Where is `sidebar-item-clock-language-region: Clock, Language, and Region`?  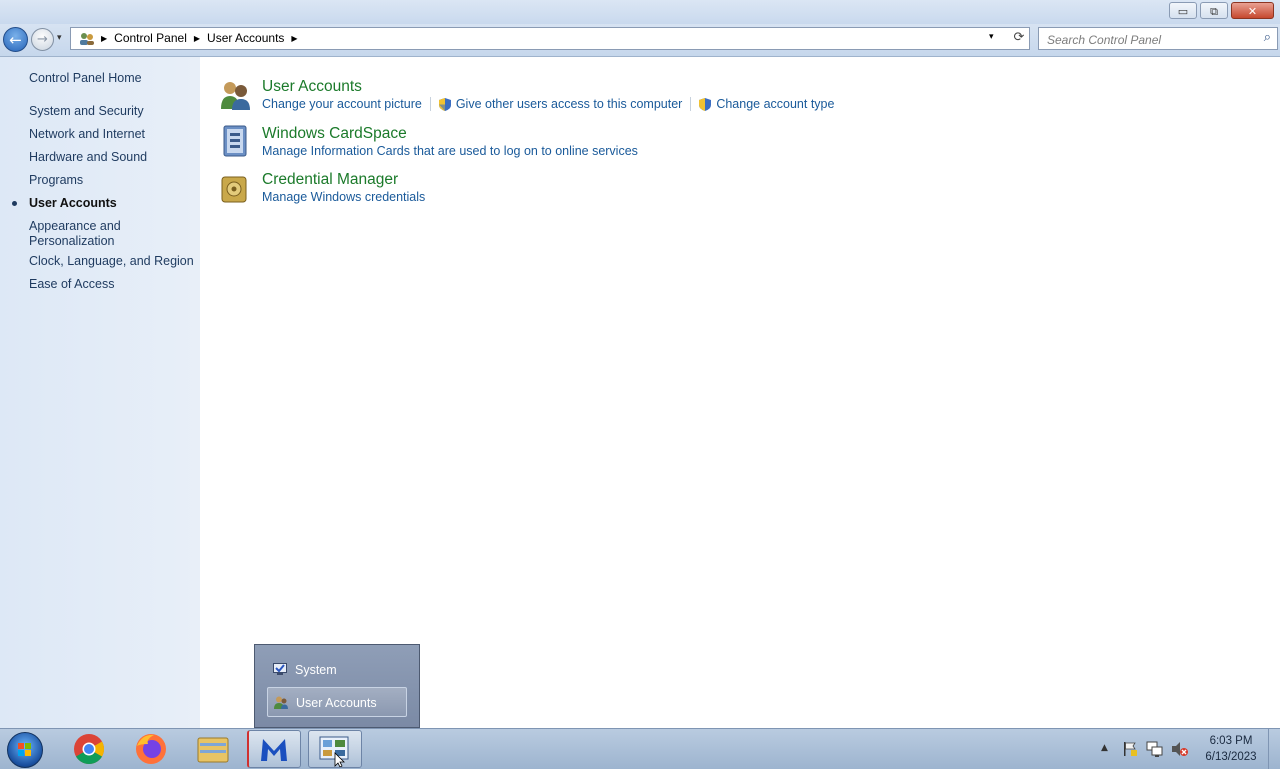 sidebar-item-clock-language-region: Clock, Language, and Region is located at coordinates (111, 261).